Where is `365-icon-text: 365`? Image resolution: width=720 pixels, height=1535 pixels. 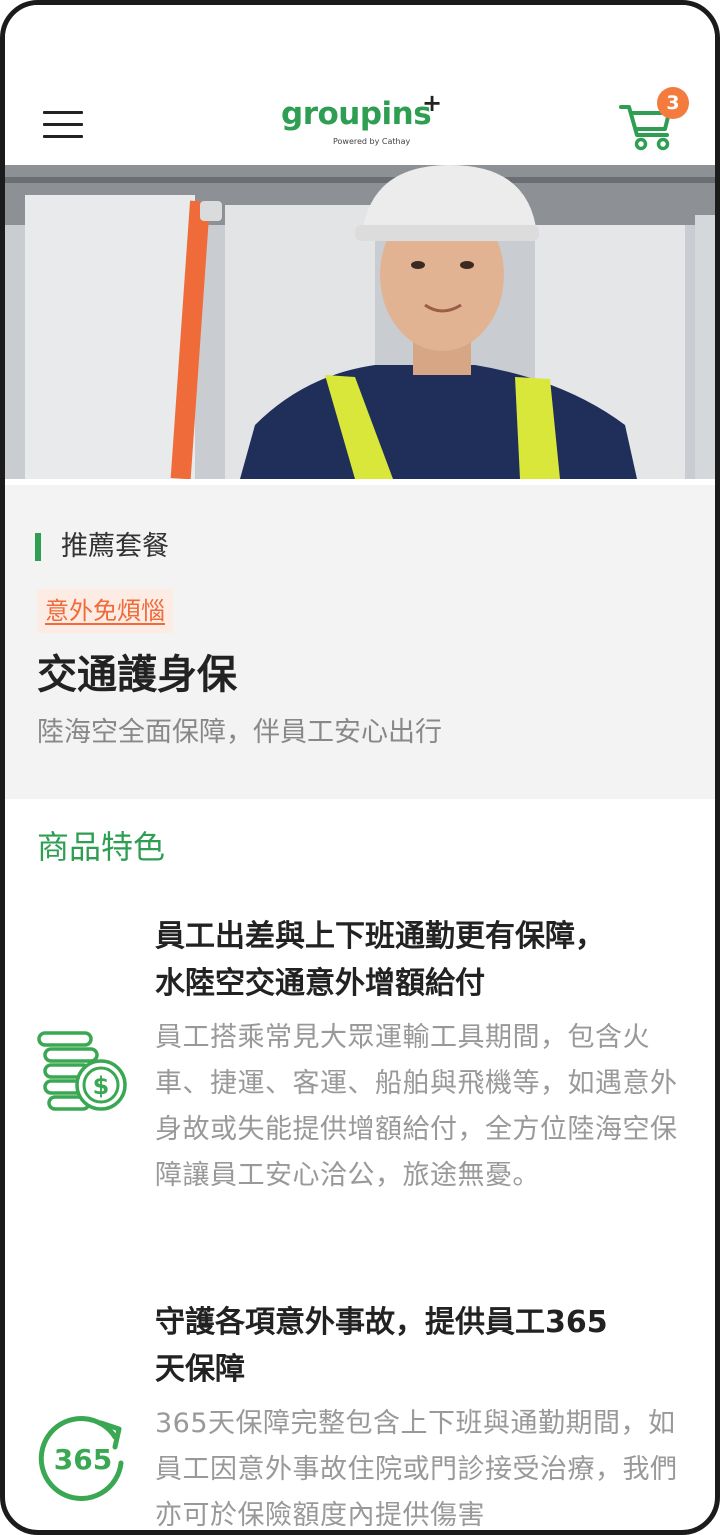
365-icon-text: 365 is located at coordinates (83, 1459).